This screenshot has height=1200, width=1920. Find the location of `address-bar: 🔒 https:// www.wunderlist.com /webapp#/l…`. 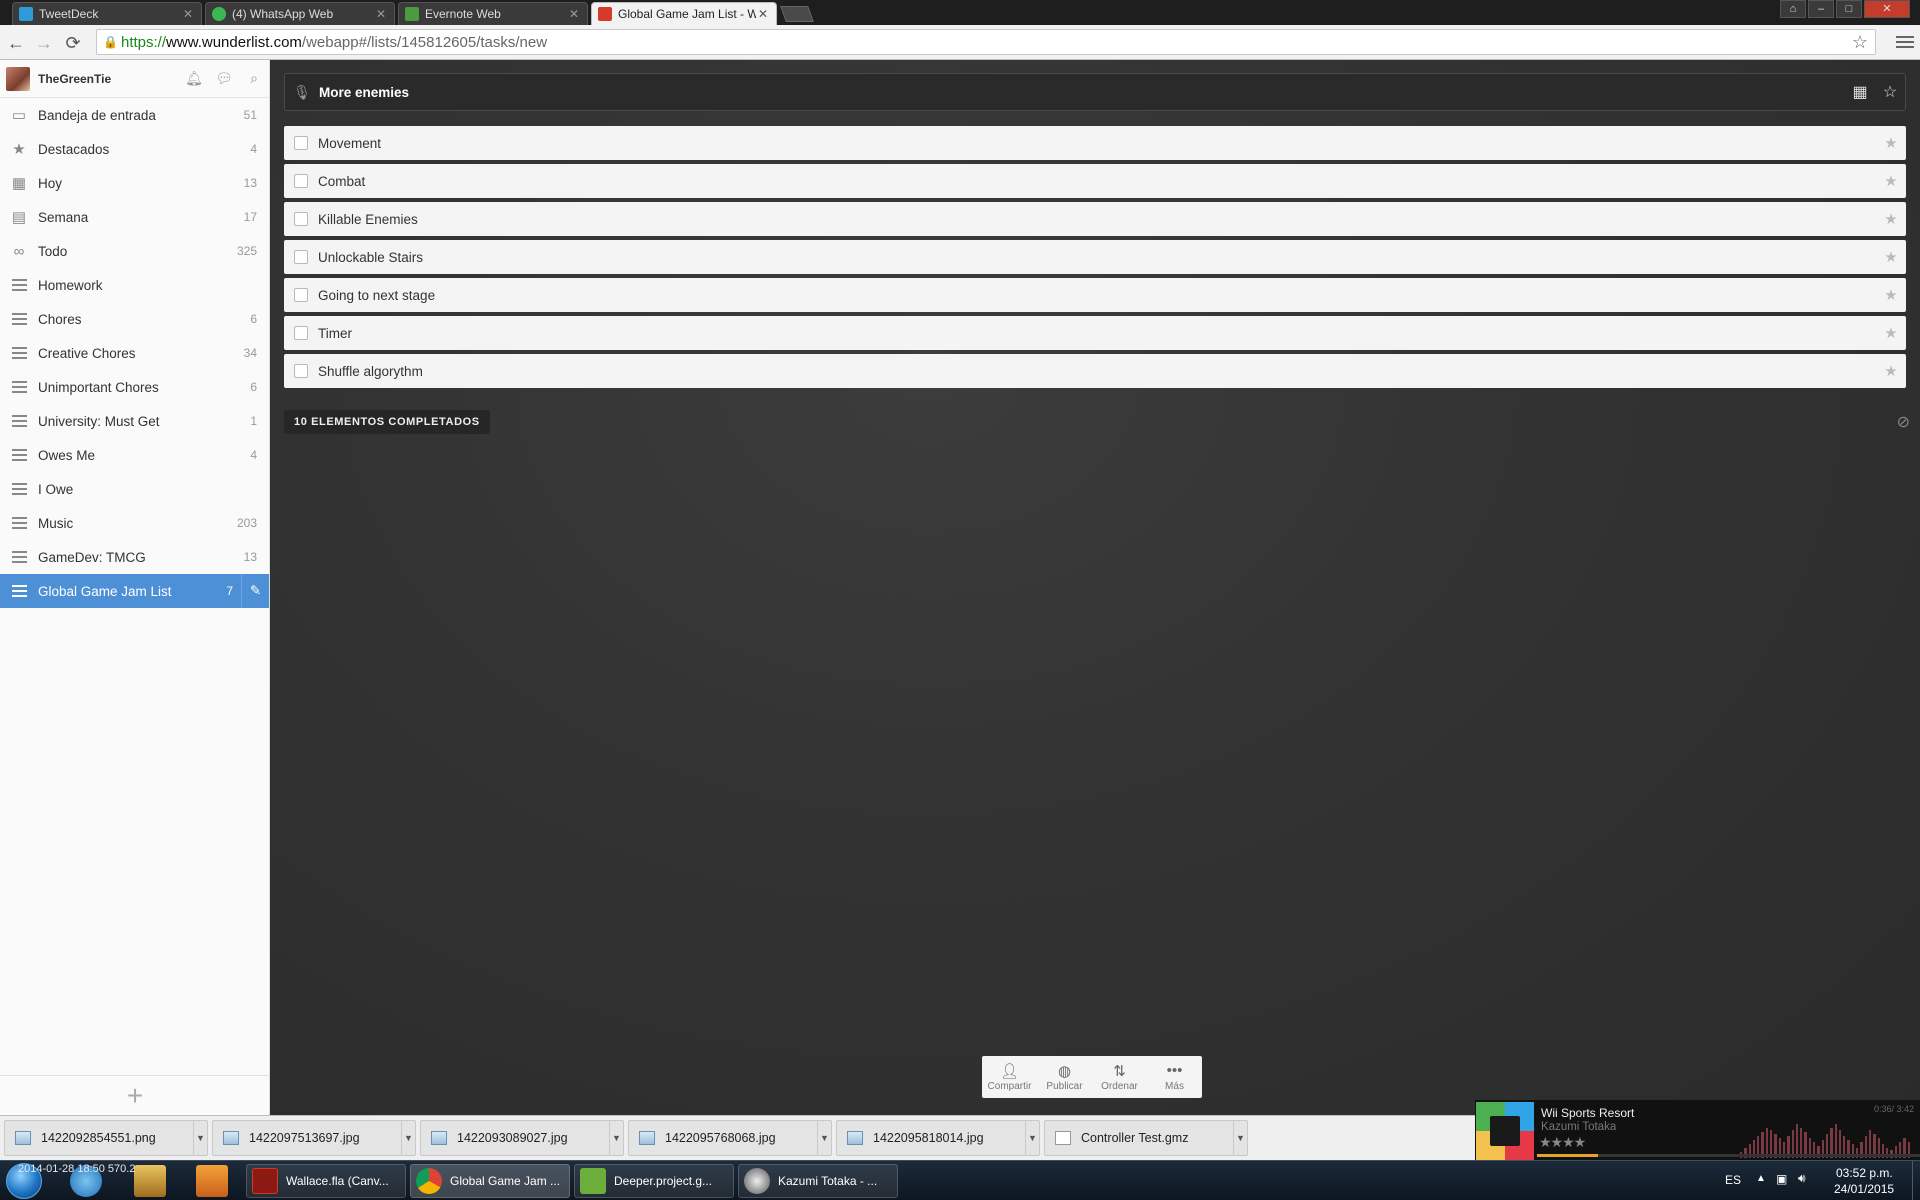

address-bar: 🔒 https:// www.wunderlist.com /webapp#/l… is located at coordinates (986, 42).